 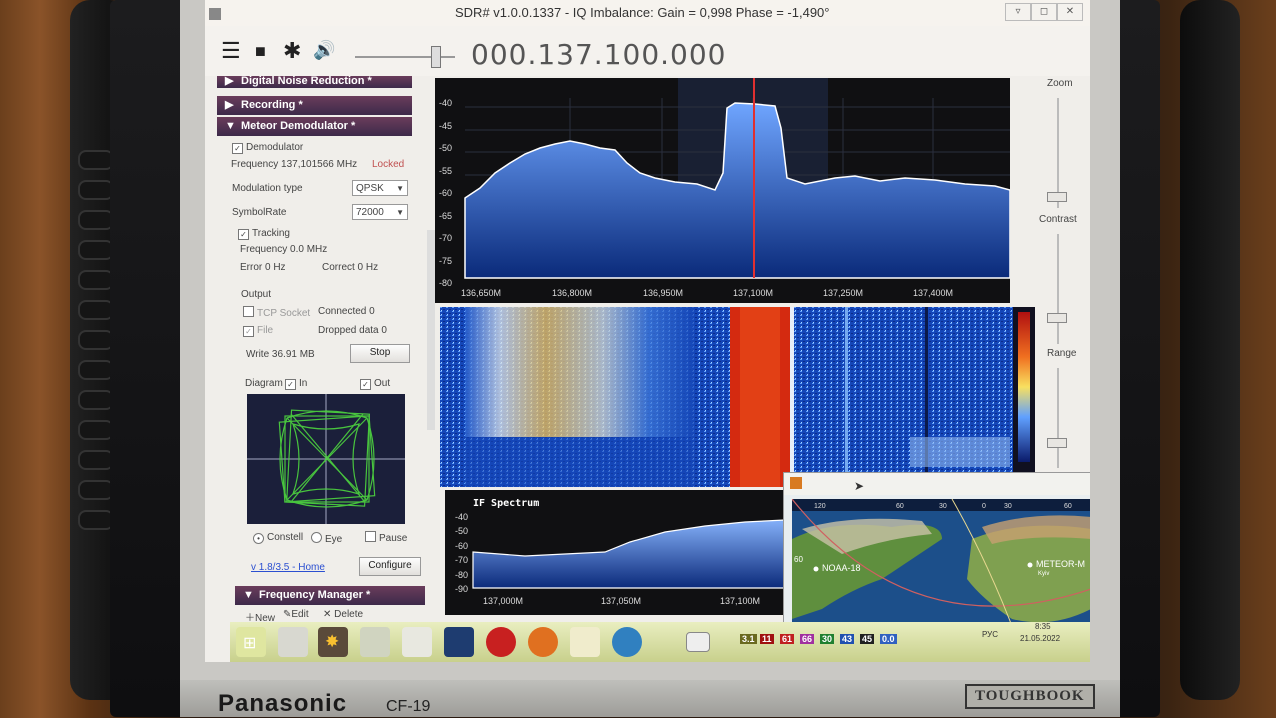 What do you see at coordinates (436, 57) in the screenshot?
I see `volume-slider-knob` at bounding box center [436, 57].